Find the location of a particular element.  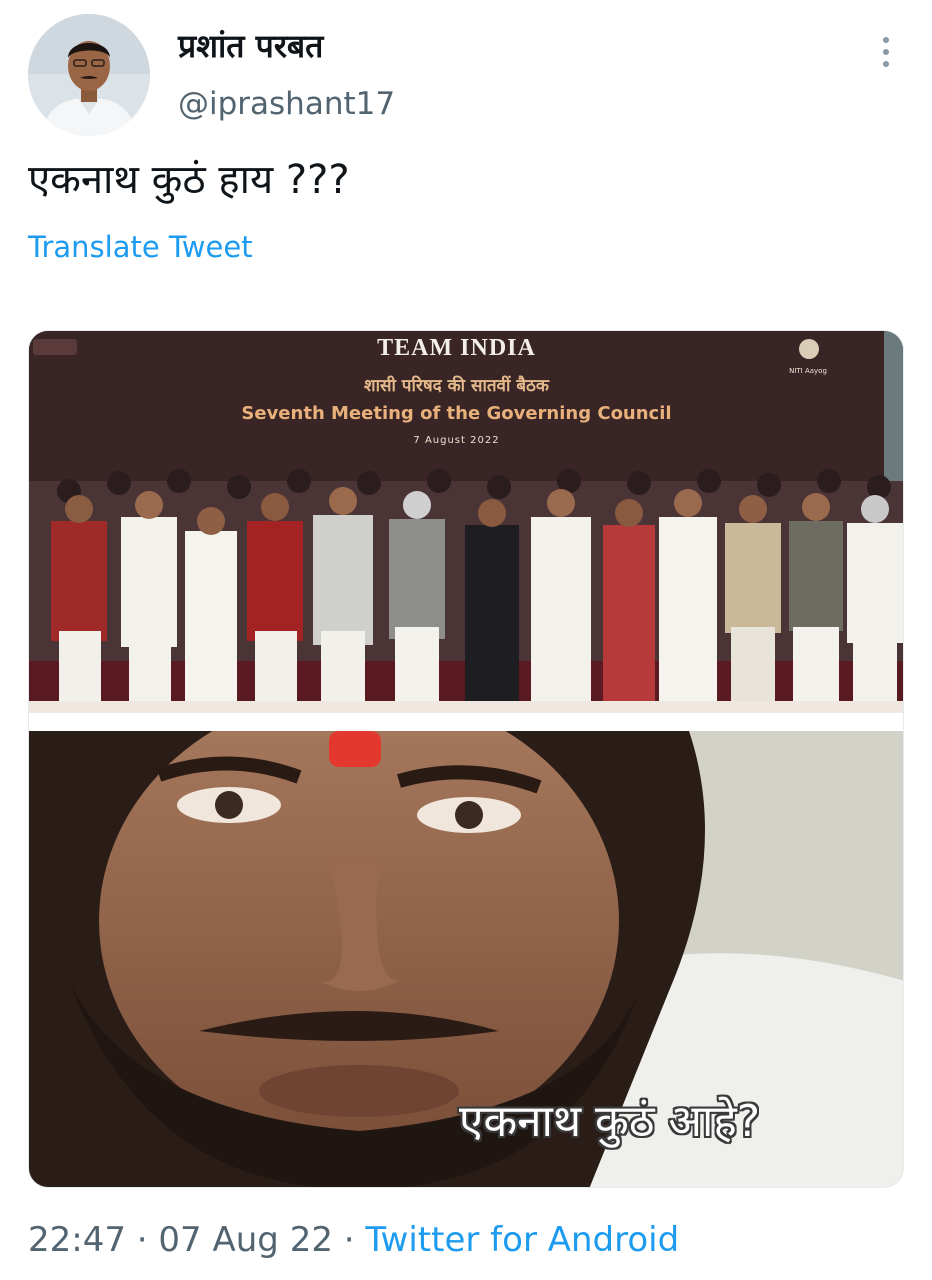

avatar-image is located at coordinates (89, 75).